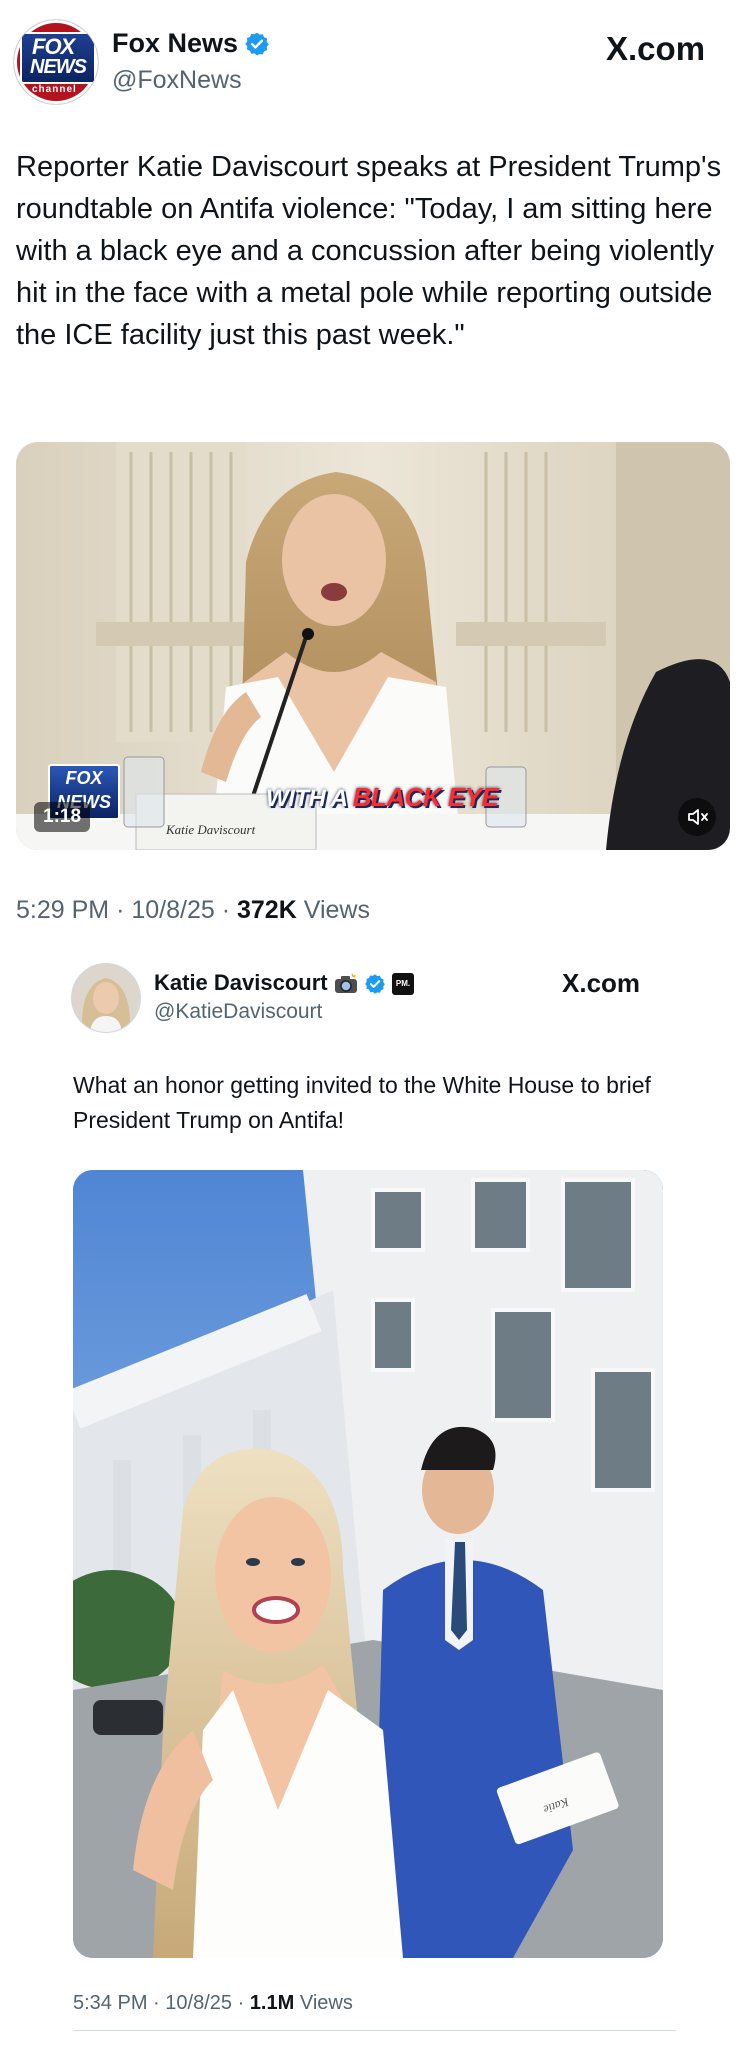 The width and height of the screenshot is (746, 2048). I want to click on avatar: FOX NEWS channel, so click(56, 62).